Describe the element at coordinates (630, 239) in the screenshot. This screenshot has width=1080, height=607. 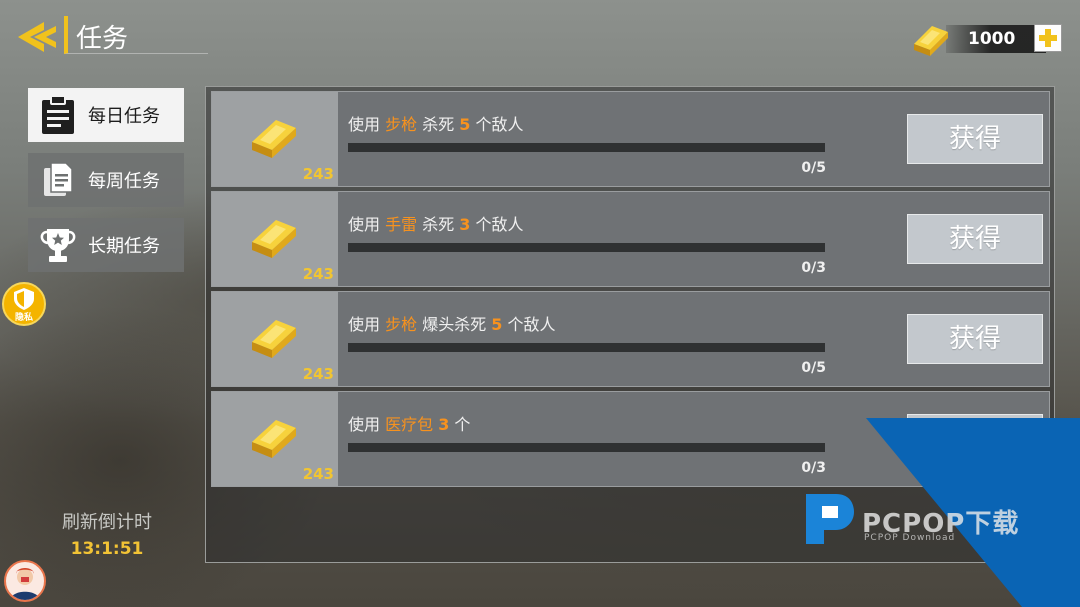
I see `task-row: 243 使用 手雷 杀死 3 个敌人 0/3 获得` at that location.